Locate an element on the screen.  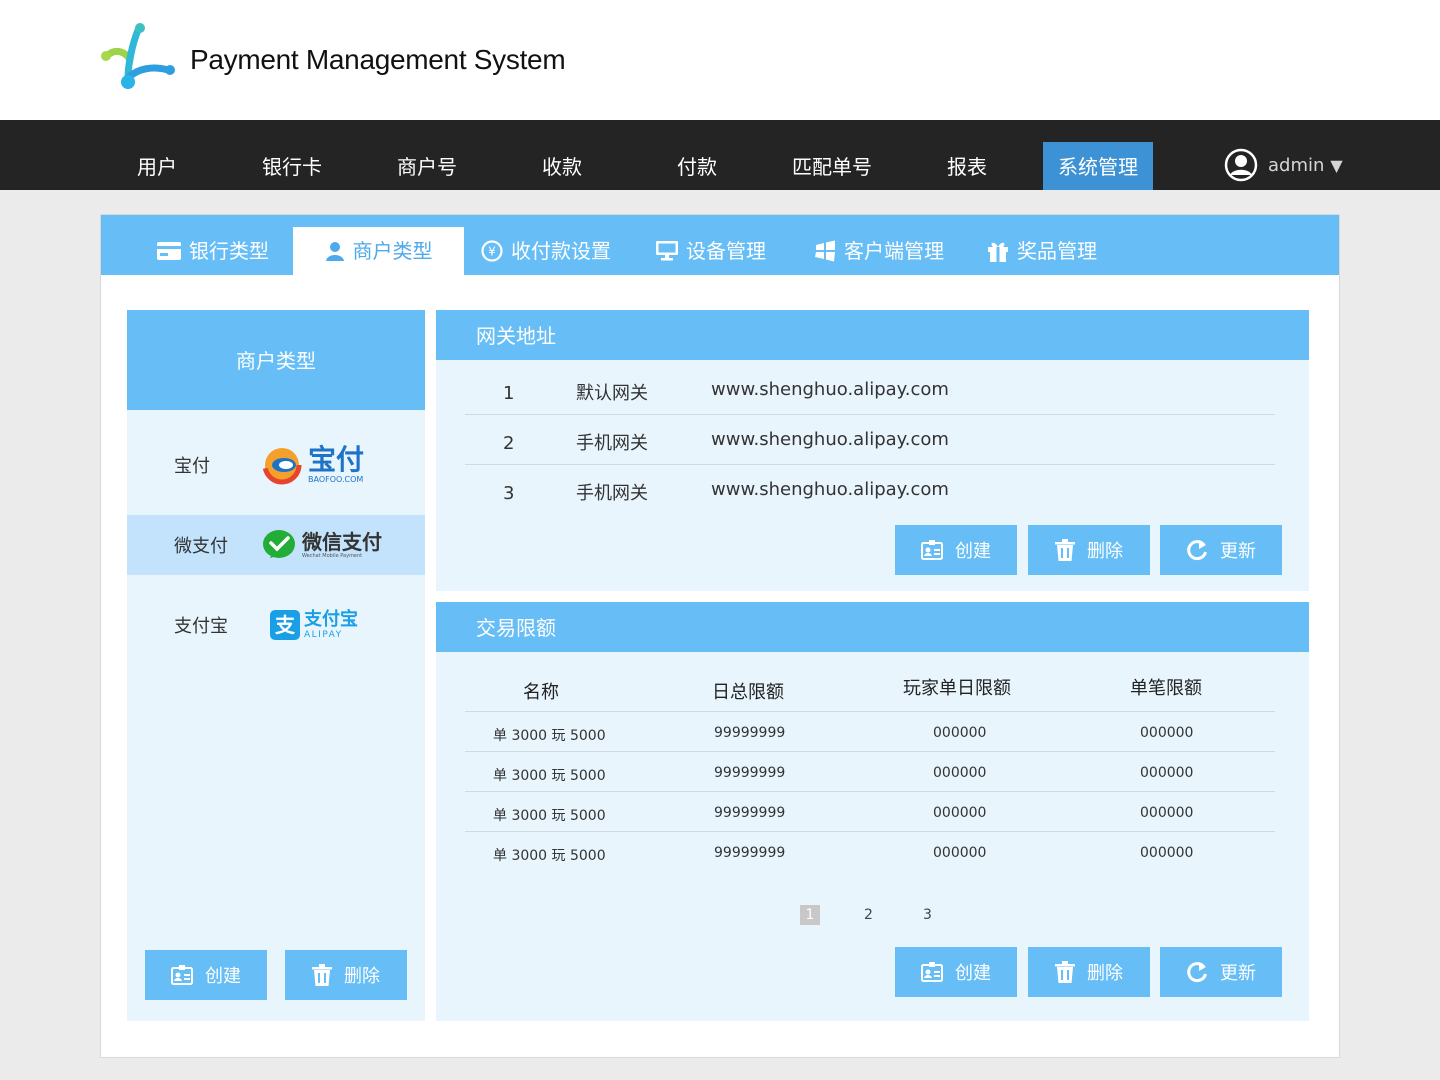
limits-delete-button: 删除 is located at coordinates (1089, 972).